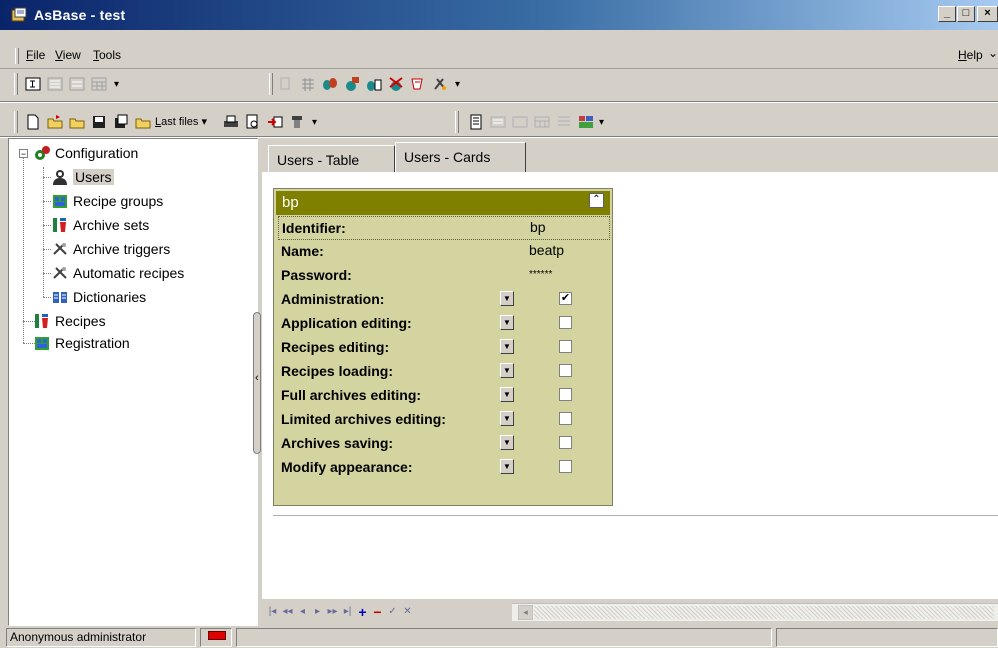 This screenshot has height=648, width=998. What do you see at coordinates (286, 84) in the screenshot?
I see `copy-disabled-icon` at bounding box center [286, 84].